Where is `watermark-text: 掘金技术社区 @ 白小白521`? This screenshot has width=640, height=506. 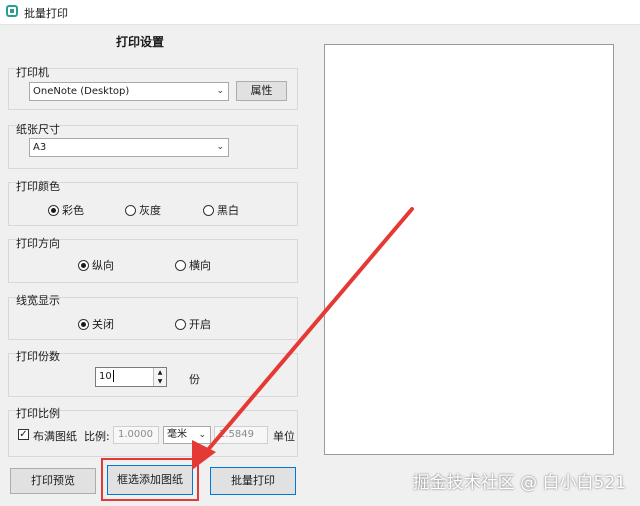 watermark-text: 掘金技术社区 @ 白小白521 is located at coordinates (519, 483).